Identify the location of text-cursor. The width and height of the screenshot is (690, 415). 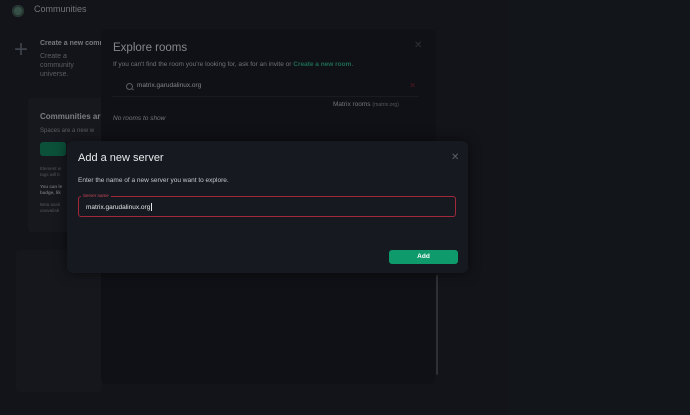
(151, 207).